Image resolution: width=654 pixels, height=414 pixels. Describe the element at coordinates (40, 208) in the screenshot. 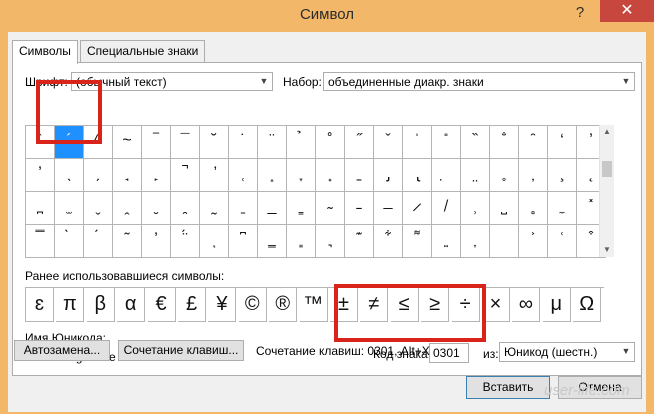

I see `symbol-cell: ̪` at that location.